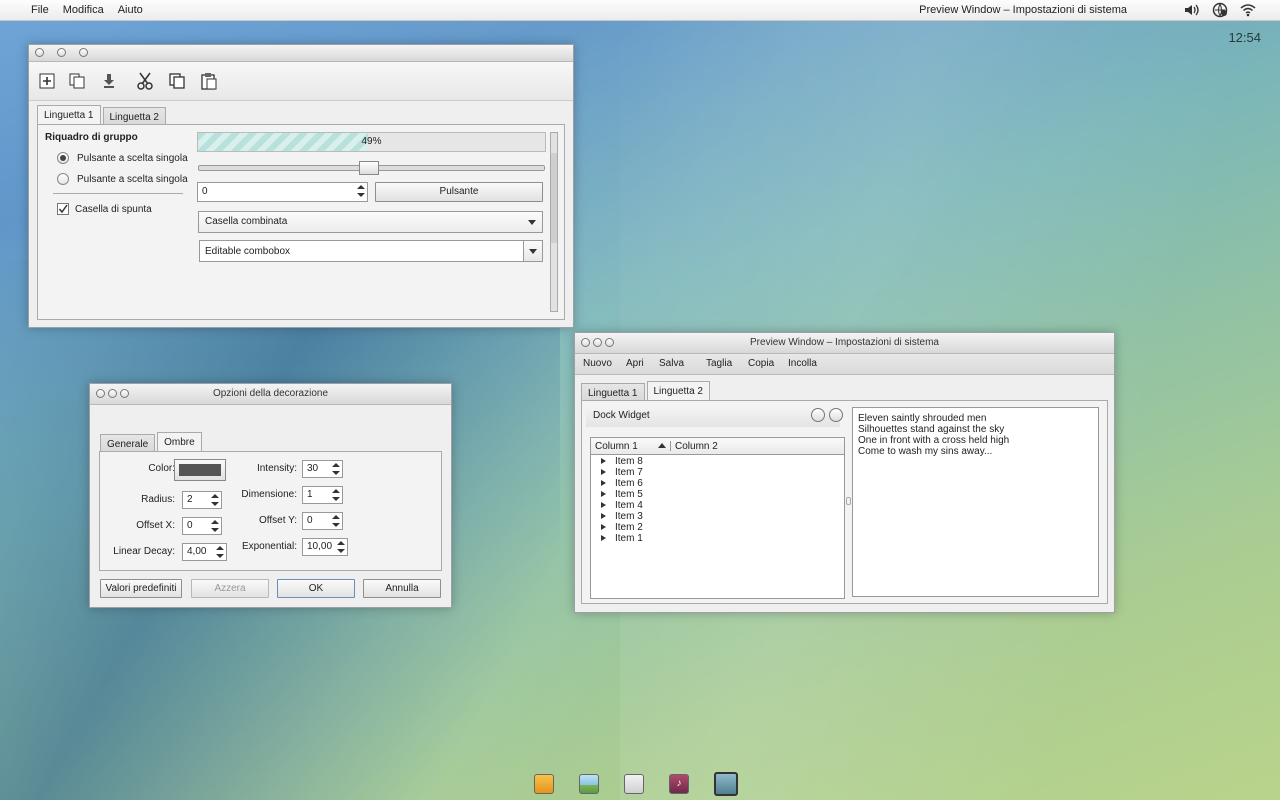 This screenshot has height=800, width=1280. I want to click on text-line: One in front with a cross held high, so click(934, 440).